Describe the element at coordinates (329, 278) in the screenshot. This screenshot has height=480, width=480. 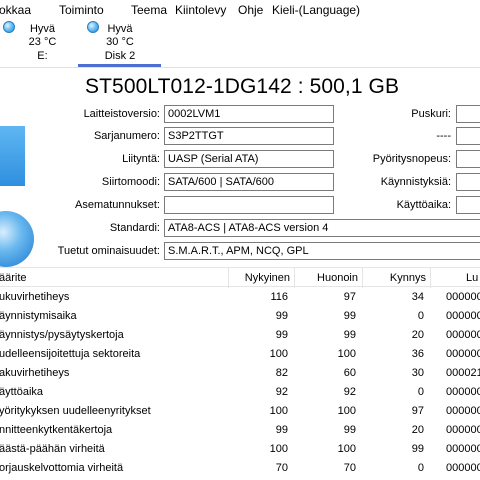
I see `column-header-worst: Huonoin` at that location.